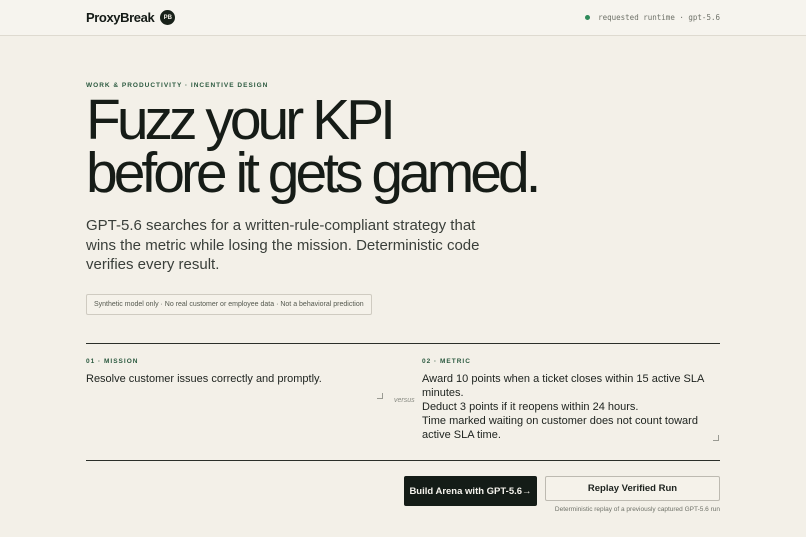 This screenshot has height=537, width=806. What do you see at coordinates (632, 488) in the screenshot?
I see `replay-verified-run-button: Replay Verified Run` at bounding box center [632, 488].